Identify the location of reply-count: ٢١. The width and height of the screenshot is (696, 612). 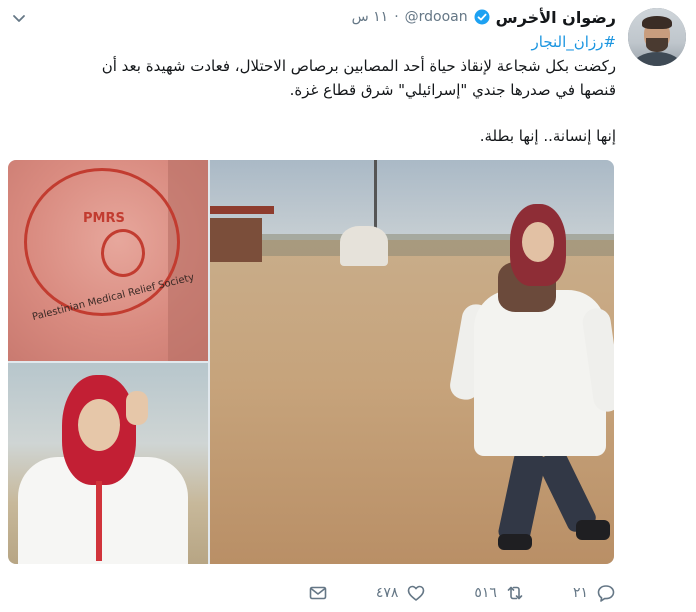
(580, 593).